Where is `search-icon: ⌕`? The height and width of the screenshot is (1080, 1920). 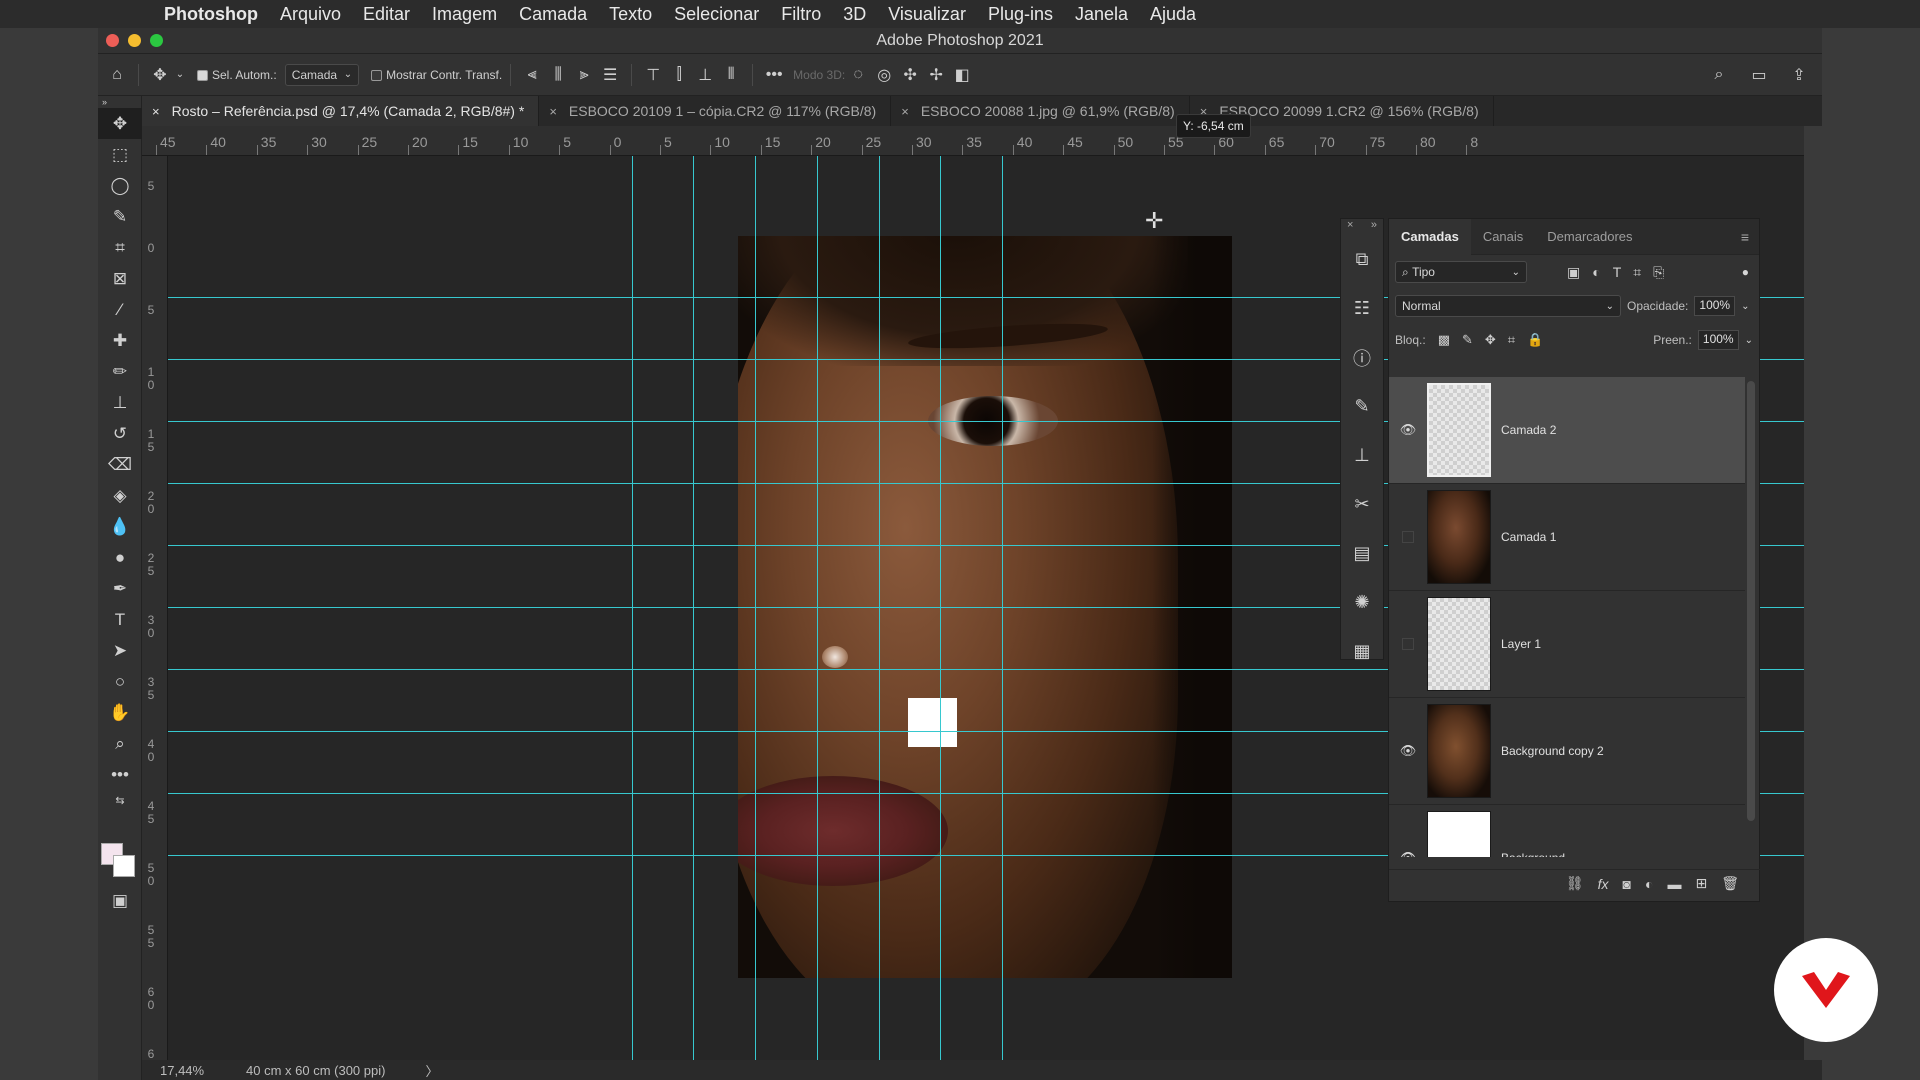 search-icon: ⌕ is located at coordinates (1719, 75).